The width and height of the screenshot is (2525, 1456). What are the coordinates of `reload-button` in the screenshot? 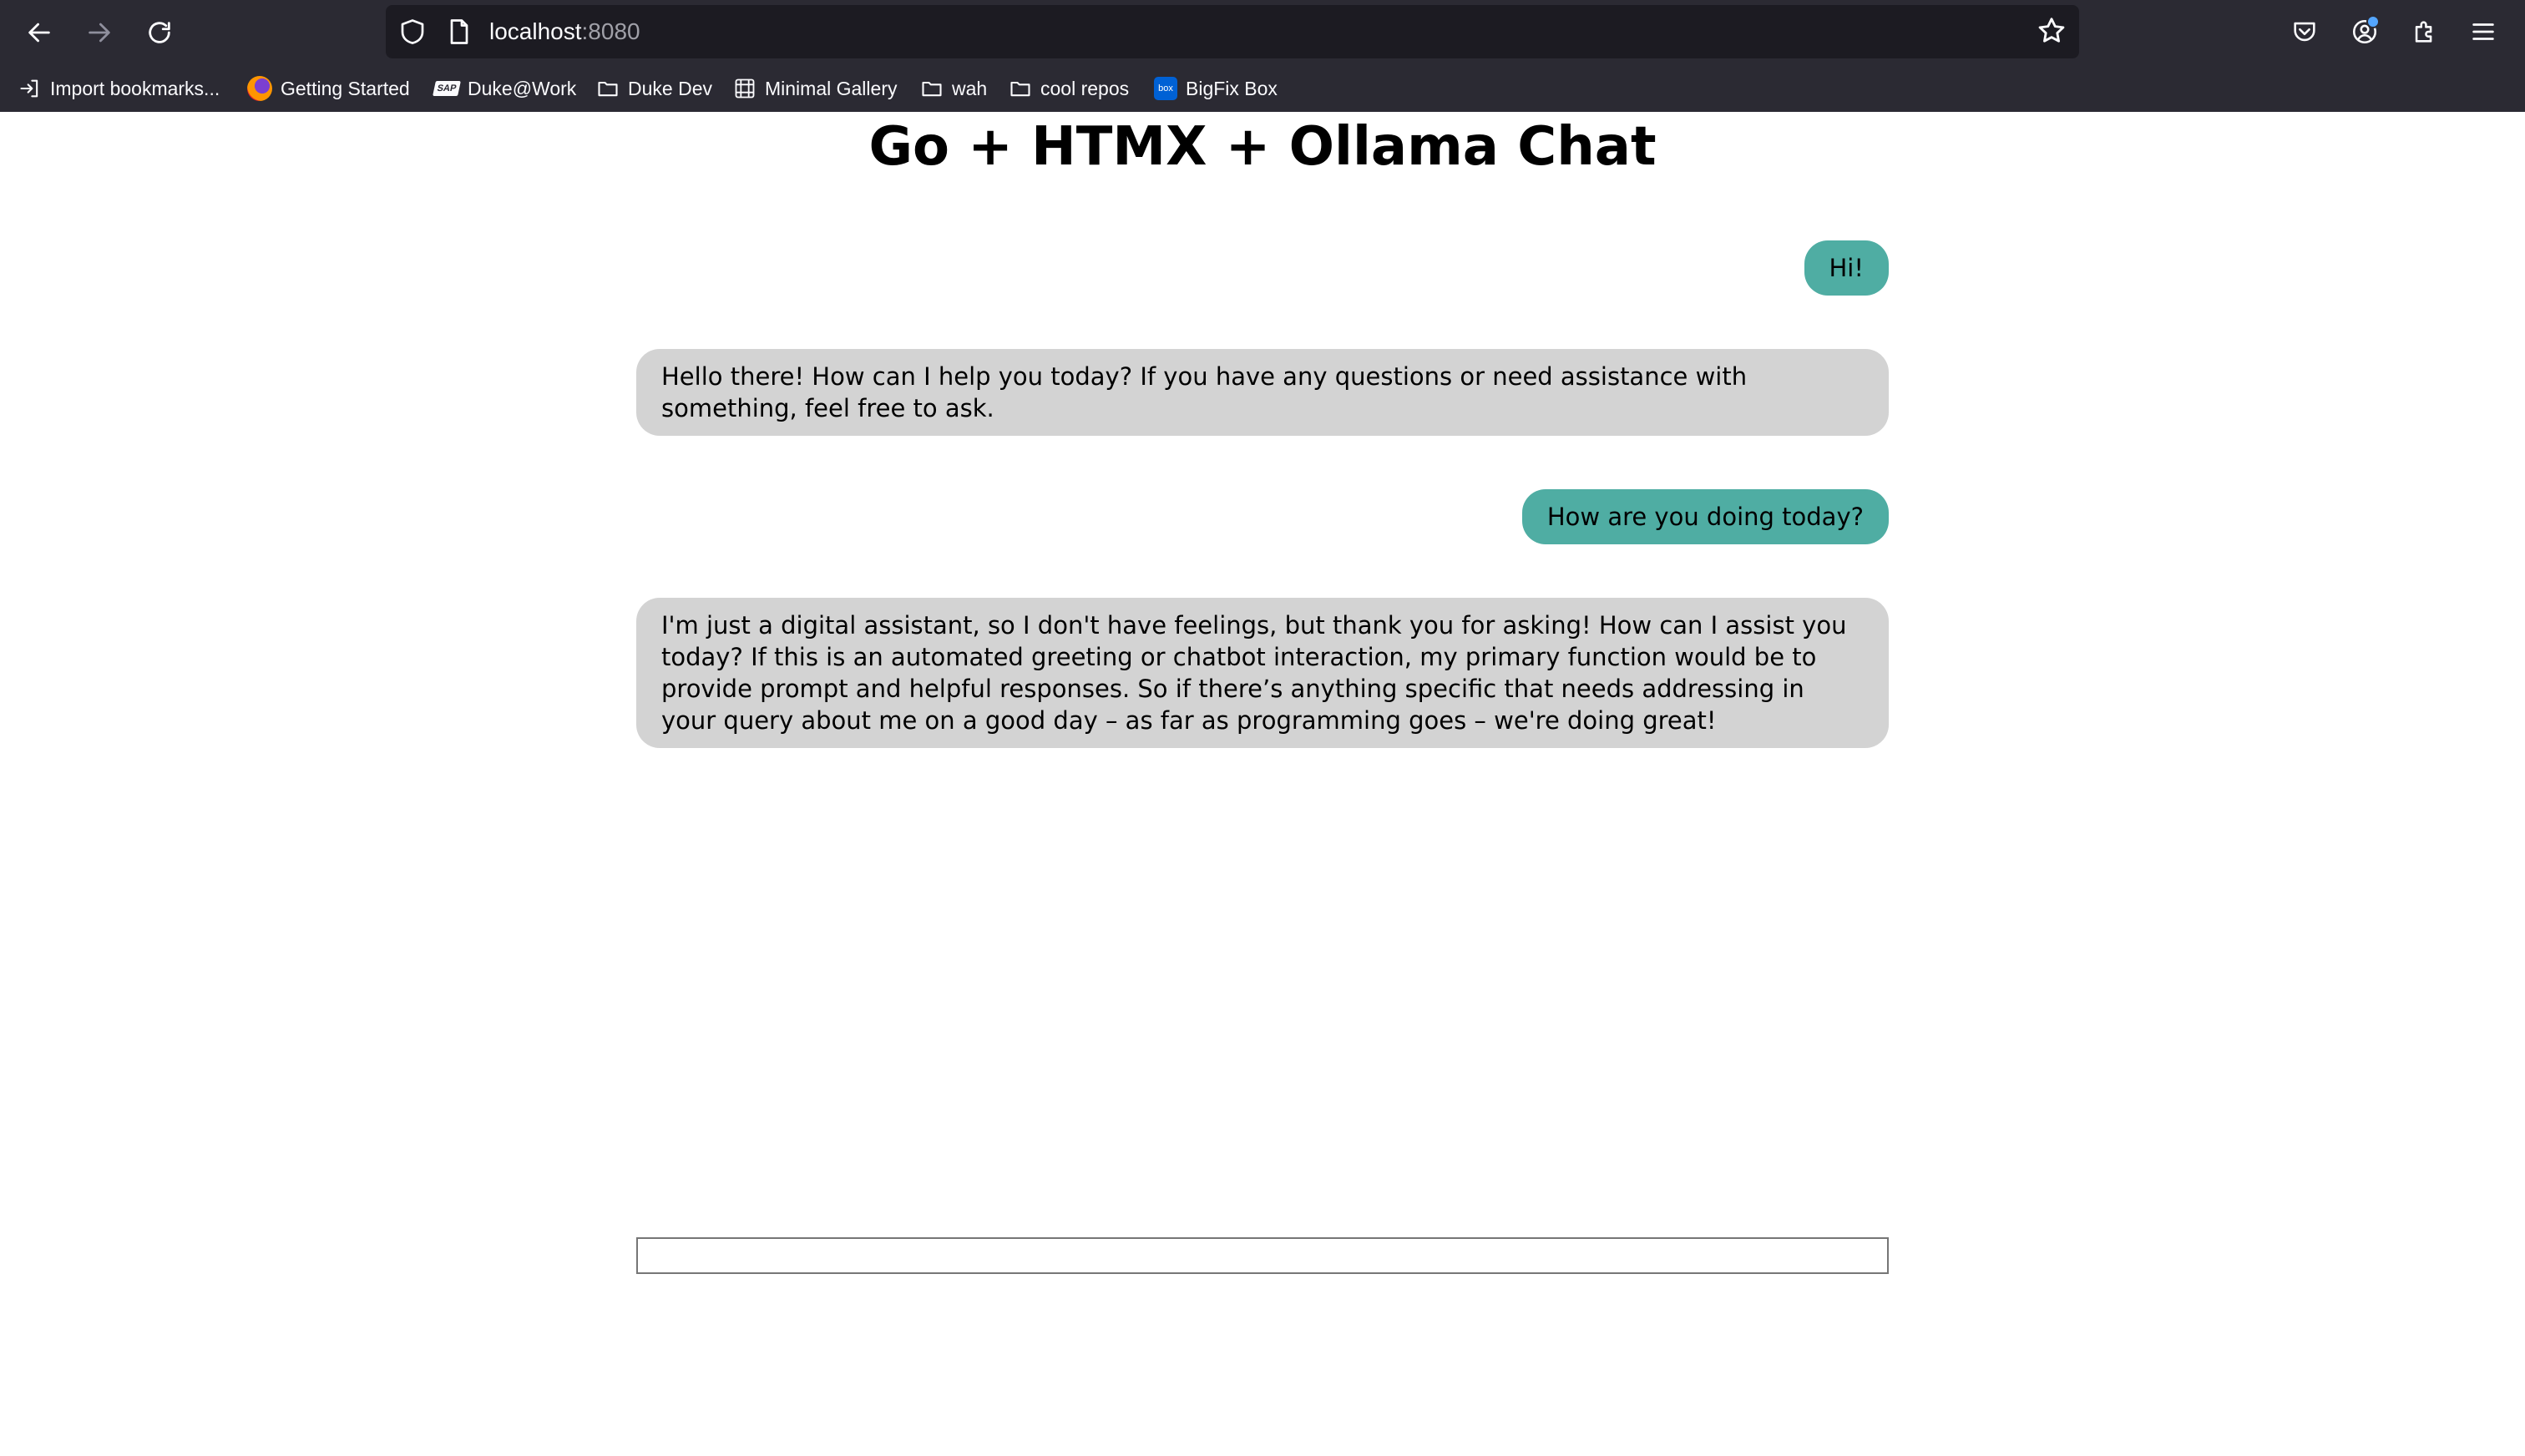 It's located at (159, 32).